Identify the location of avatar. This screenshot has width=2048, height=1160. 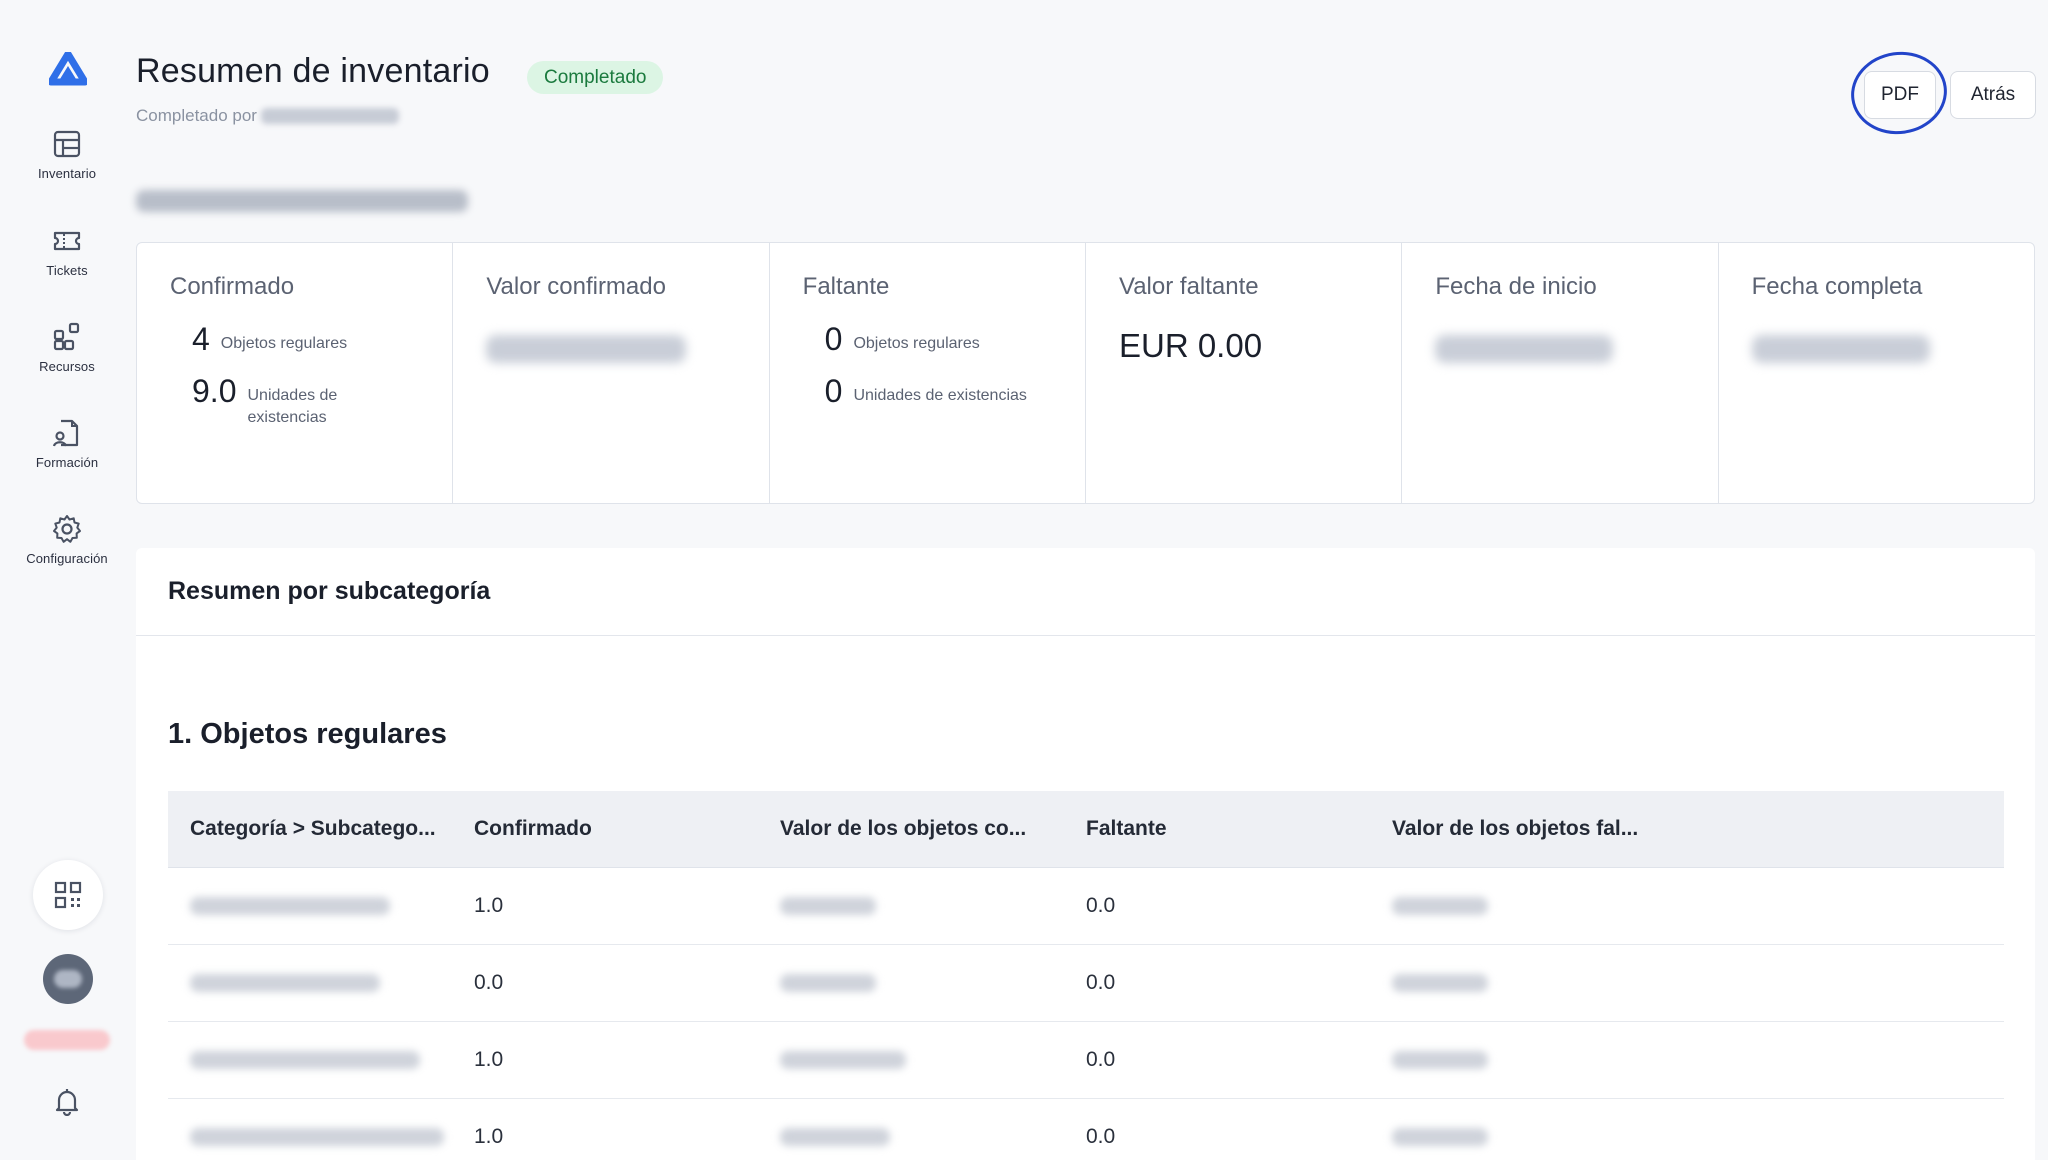
(68, 979).